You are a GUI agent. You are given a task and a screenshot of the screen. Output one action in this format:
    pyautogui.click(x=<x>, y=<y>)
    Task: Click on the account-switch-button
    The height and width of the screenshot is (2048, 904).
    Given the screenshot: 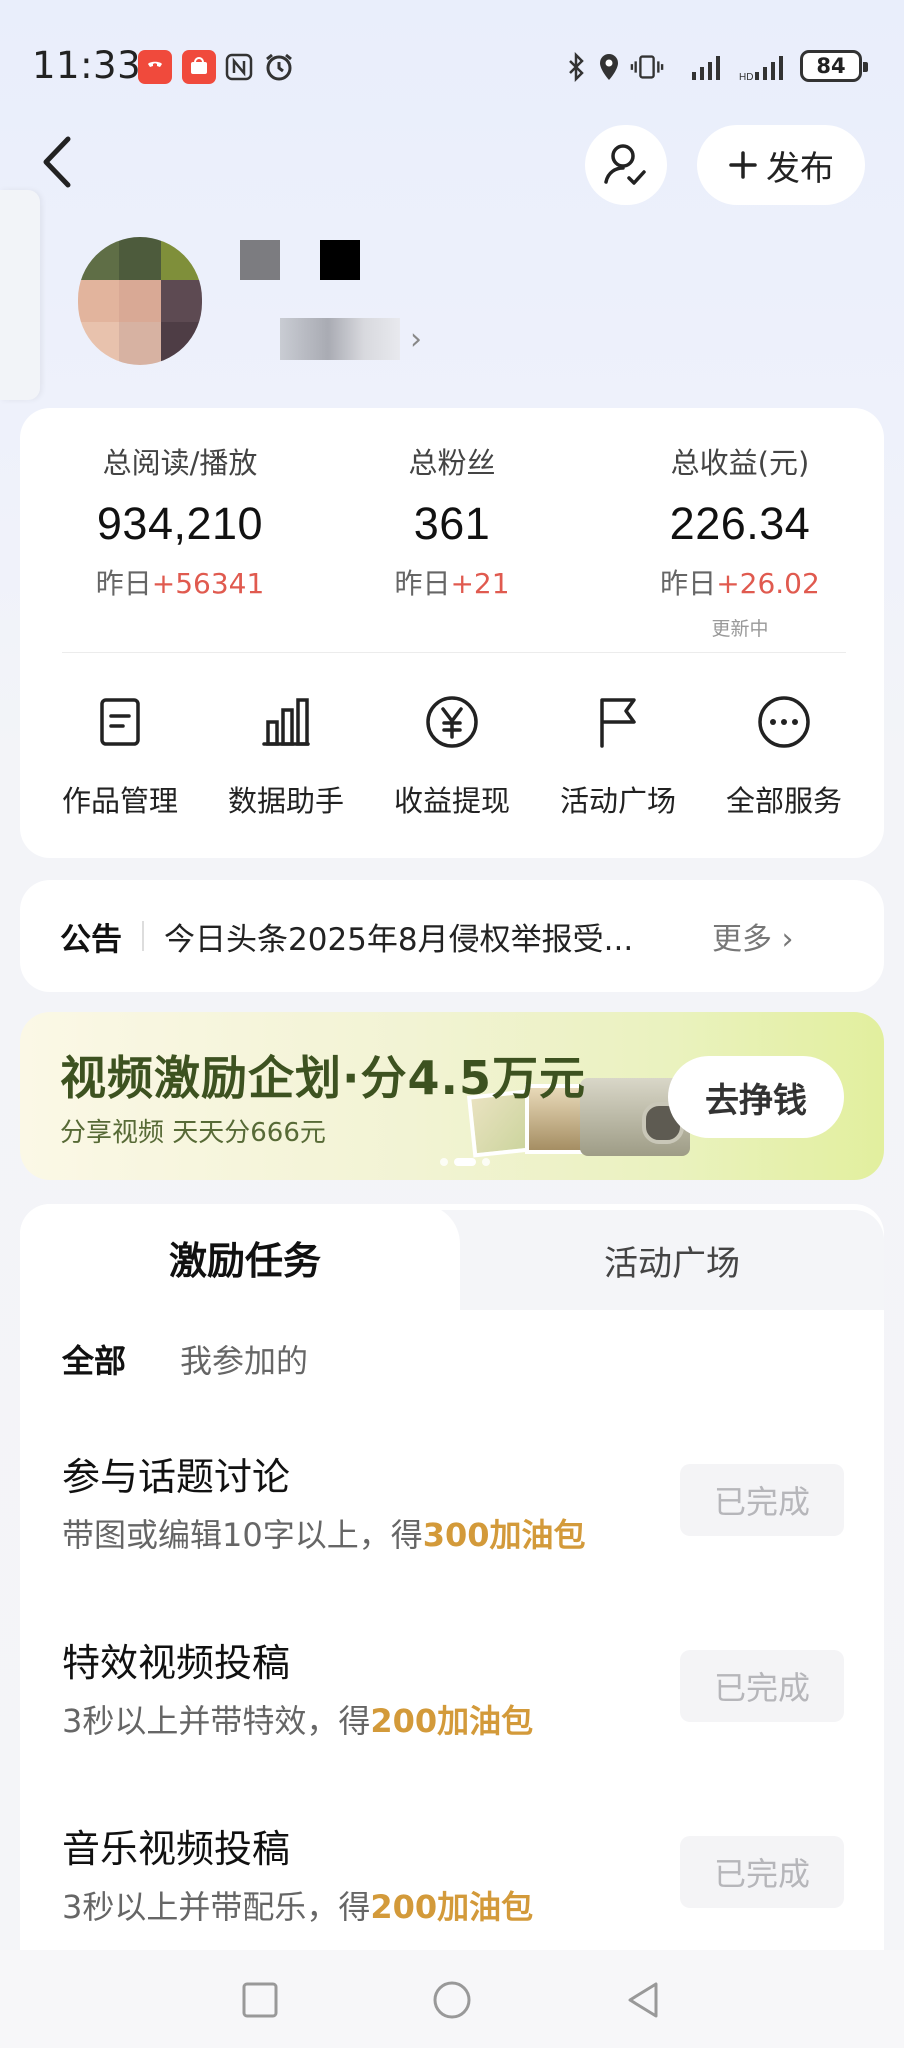 What is the action you would take?
    pyautogui.click(x=626, y=165)
    